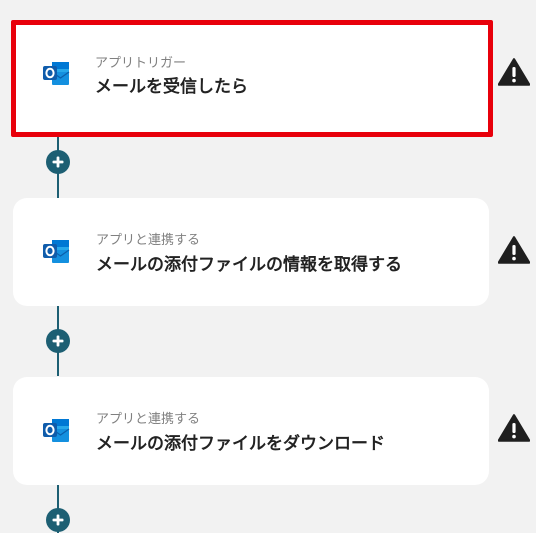 This screenshot has width=536, height=533. Describe the element at coordinates (141, 63) in the screenshot. I see `step-type-label: アプリトリガー` at that location.